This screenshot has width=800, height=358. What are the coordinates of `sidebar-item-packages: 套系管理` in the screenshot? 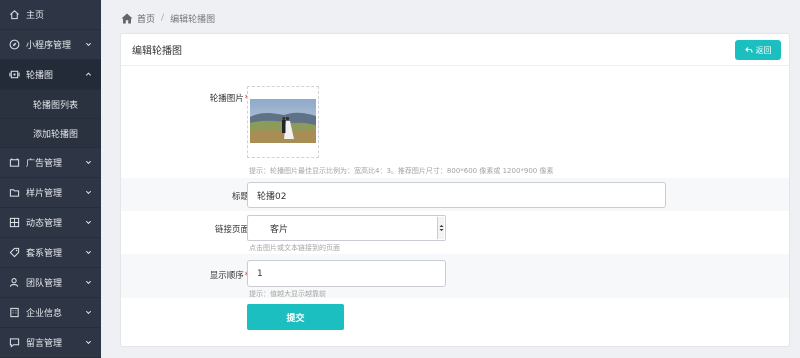 It's located at (50, 253).